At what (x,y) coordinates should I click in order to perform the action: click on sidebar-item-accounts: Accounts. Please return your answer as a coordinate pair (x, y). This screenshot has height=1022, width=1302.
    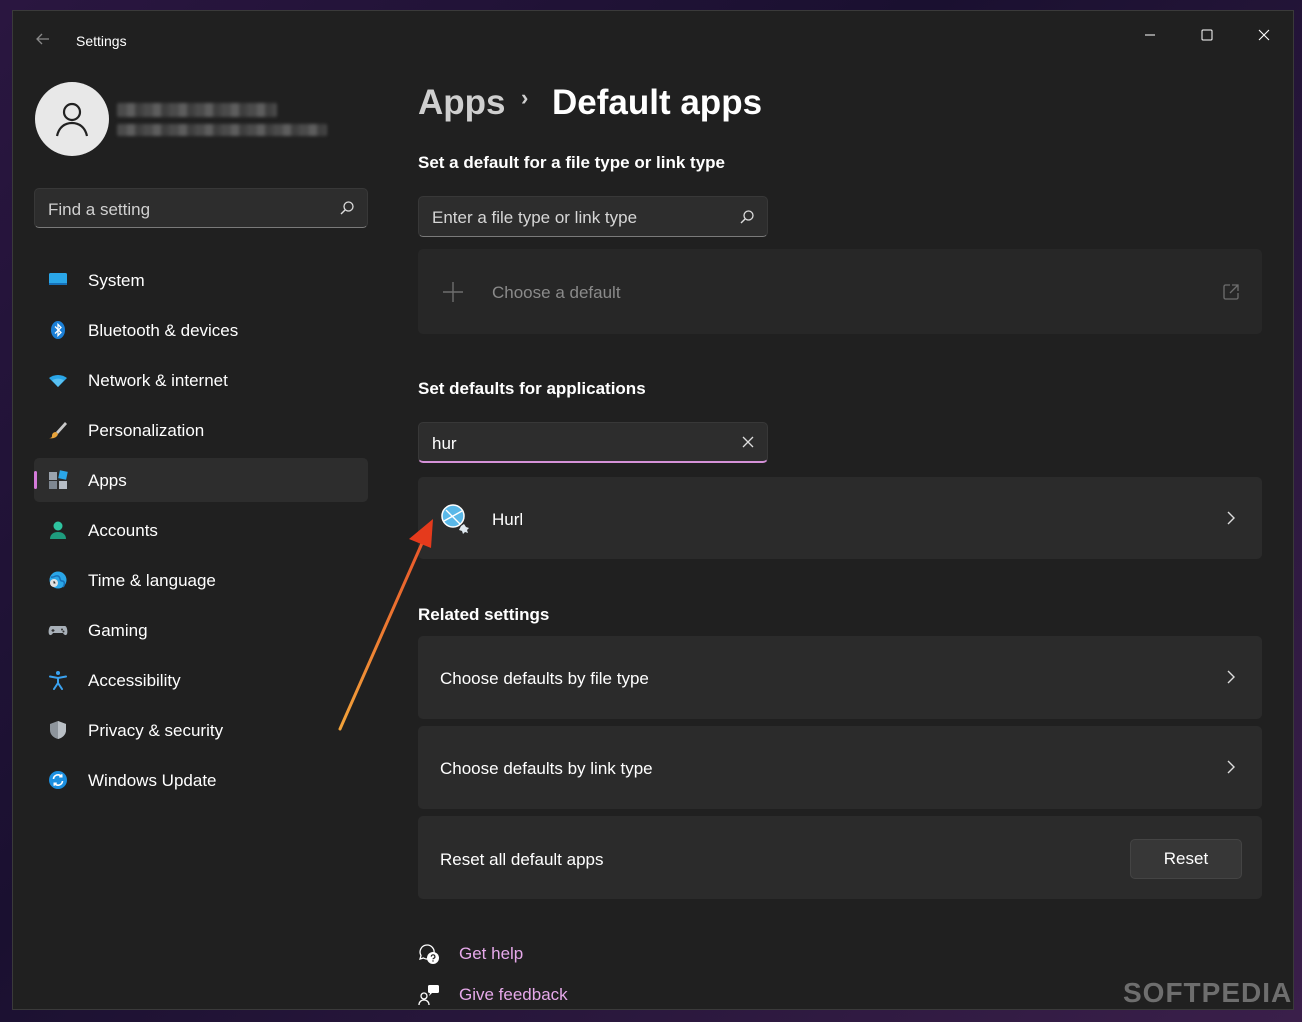
    Looking at the image, I should click on (201, 530).